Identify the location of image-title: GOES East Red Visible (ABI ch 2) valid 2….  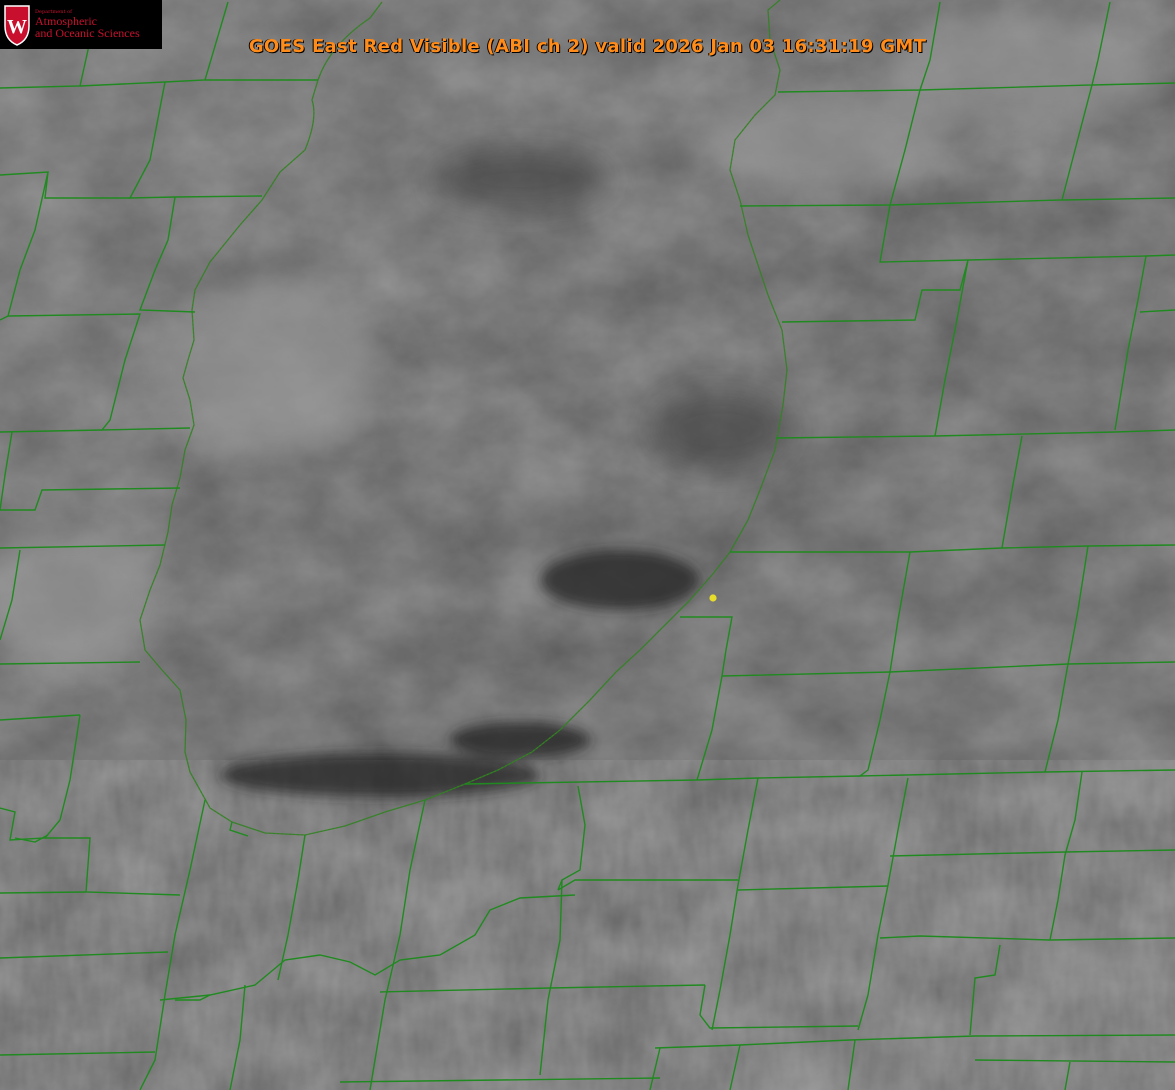
(587, 46).